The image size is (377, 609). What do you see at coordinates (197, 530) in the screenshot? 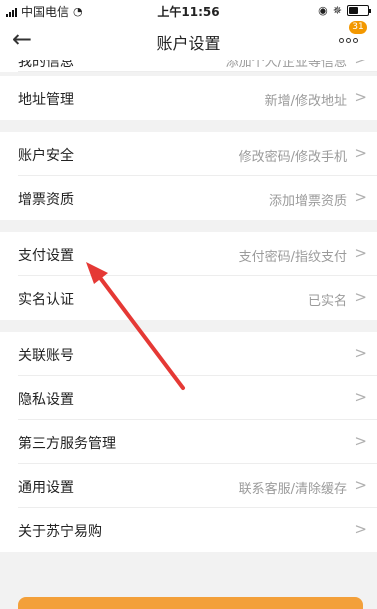
I see `list-item: 关于苏宁易购 >` at bounding box center [197, 530].